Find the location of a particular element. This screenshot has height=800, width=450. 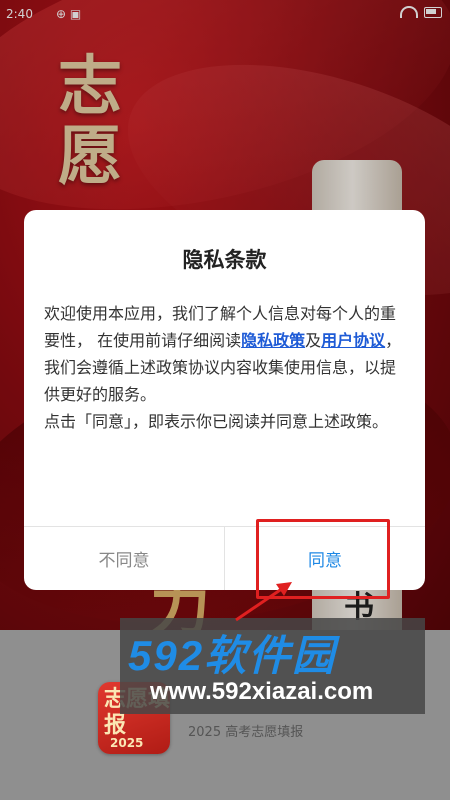

site-watermark: 592软件园 www.592xiazai.com is located at coordinates (272, 666).